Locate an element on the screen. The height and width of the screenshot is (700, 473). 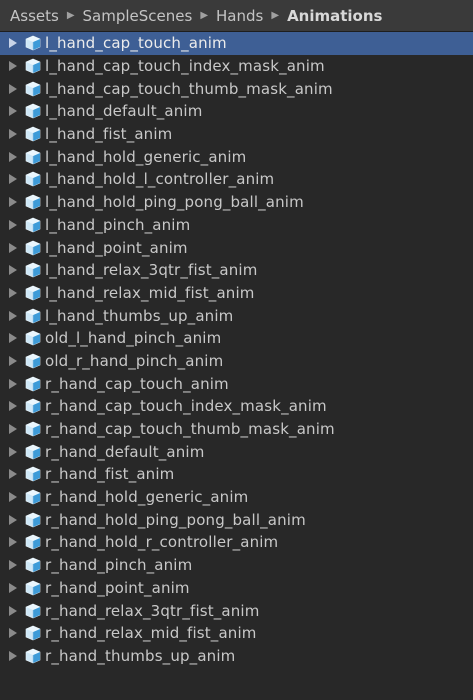
asset-row: l_hand_relax_3qtr_fist_anim is located at coordinates (236, 270).